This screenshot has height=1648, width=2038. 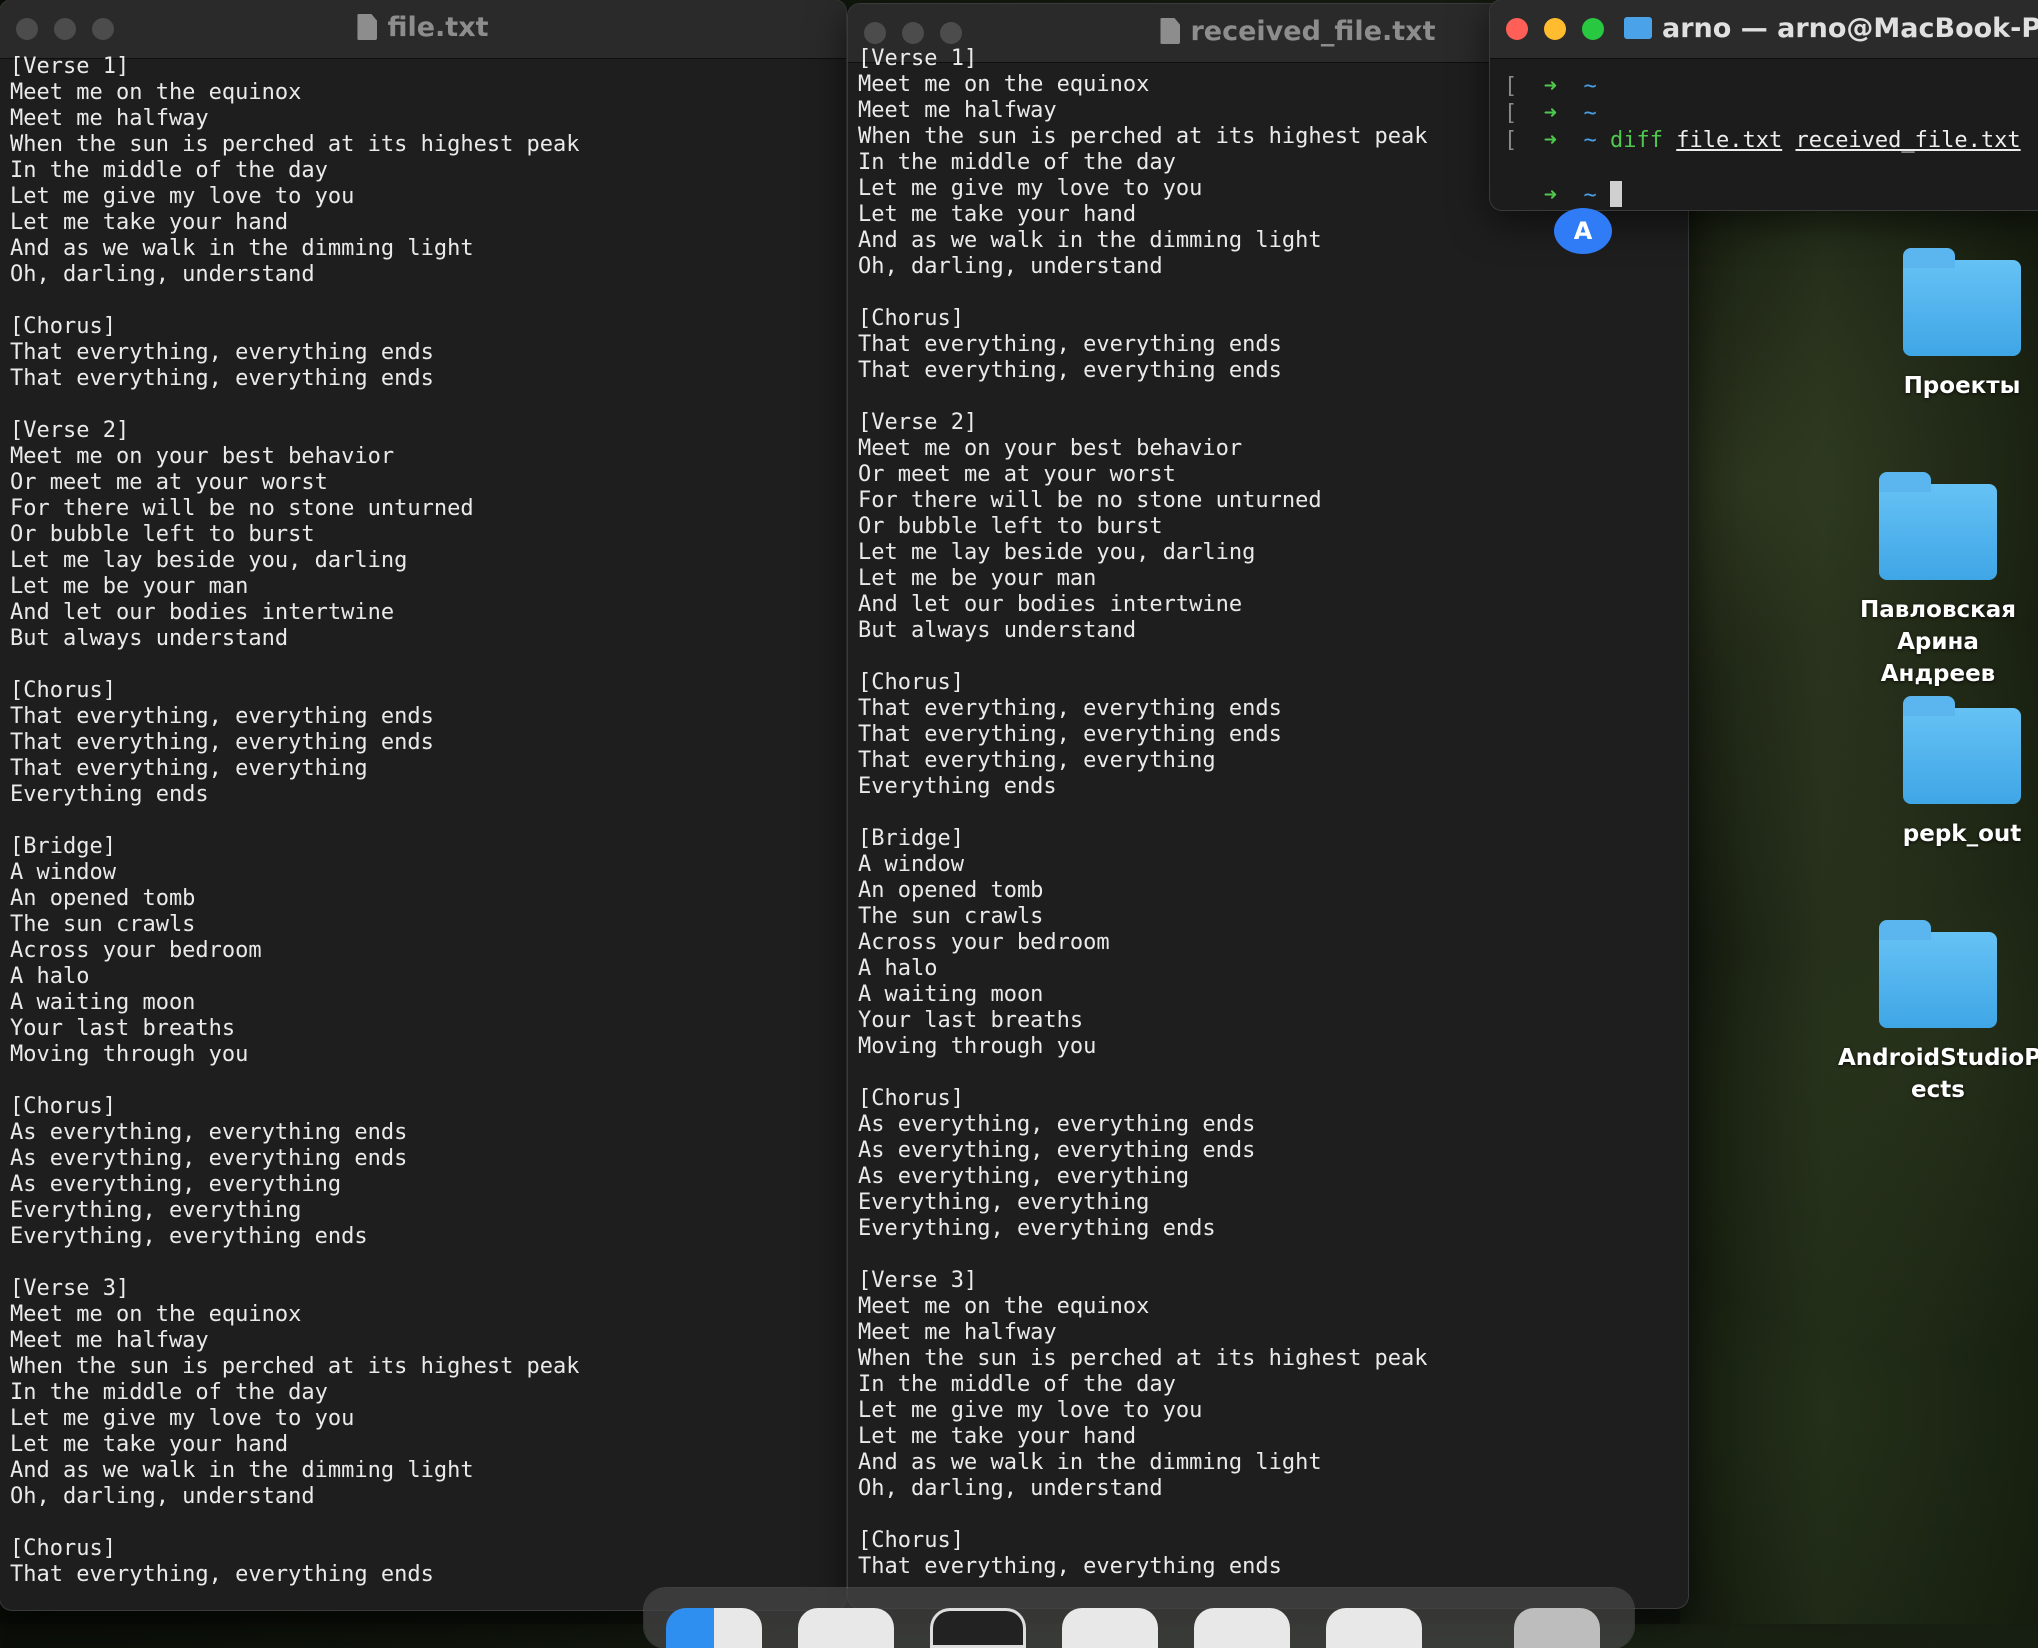 What do you see at coordinates (1729, 140) in the screenshot?
I see `command-arg-file: file.txt` at bounding box center [1729, 140].